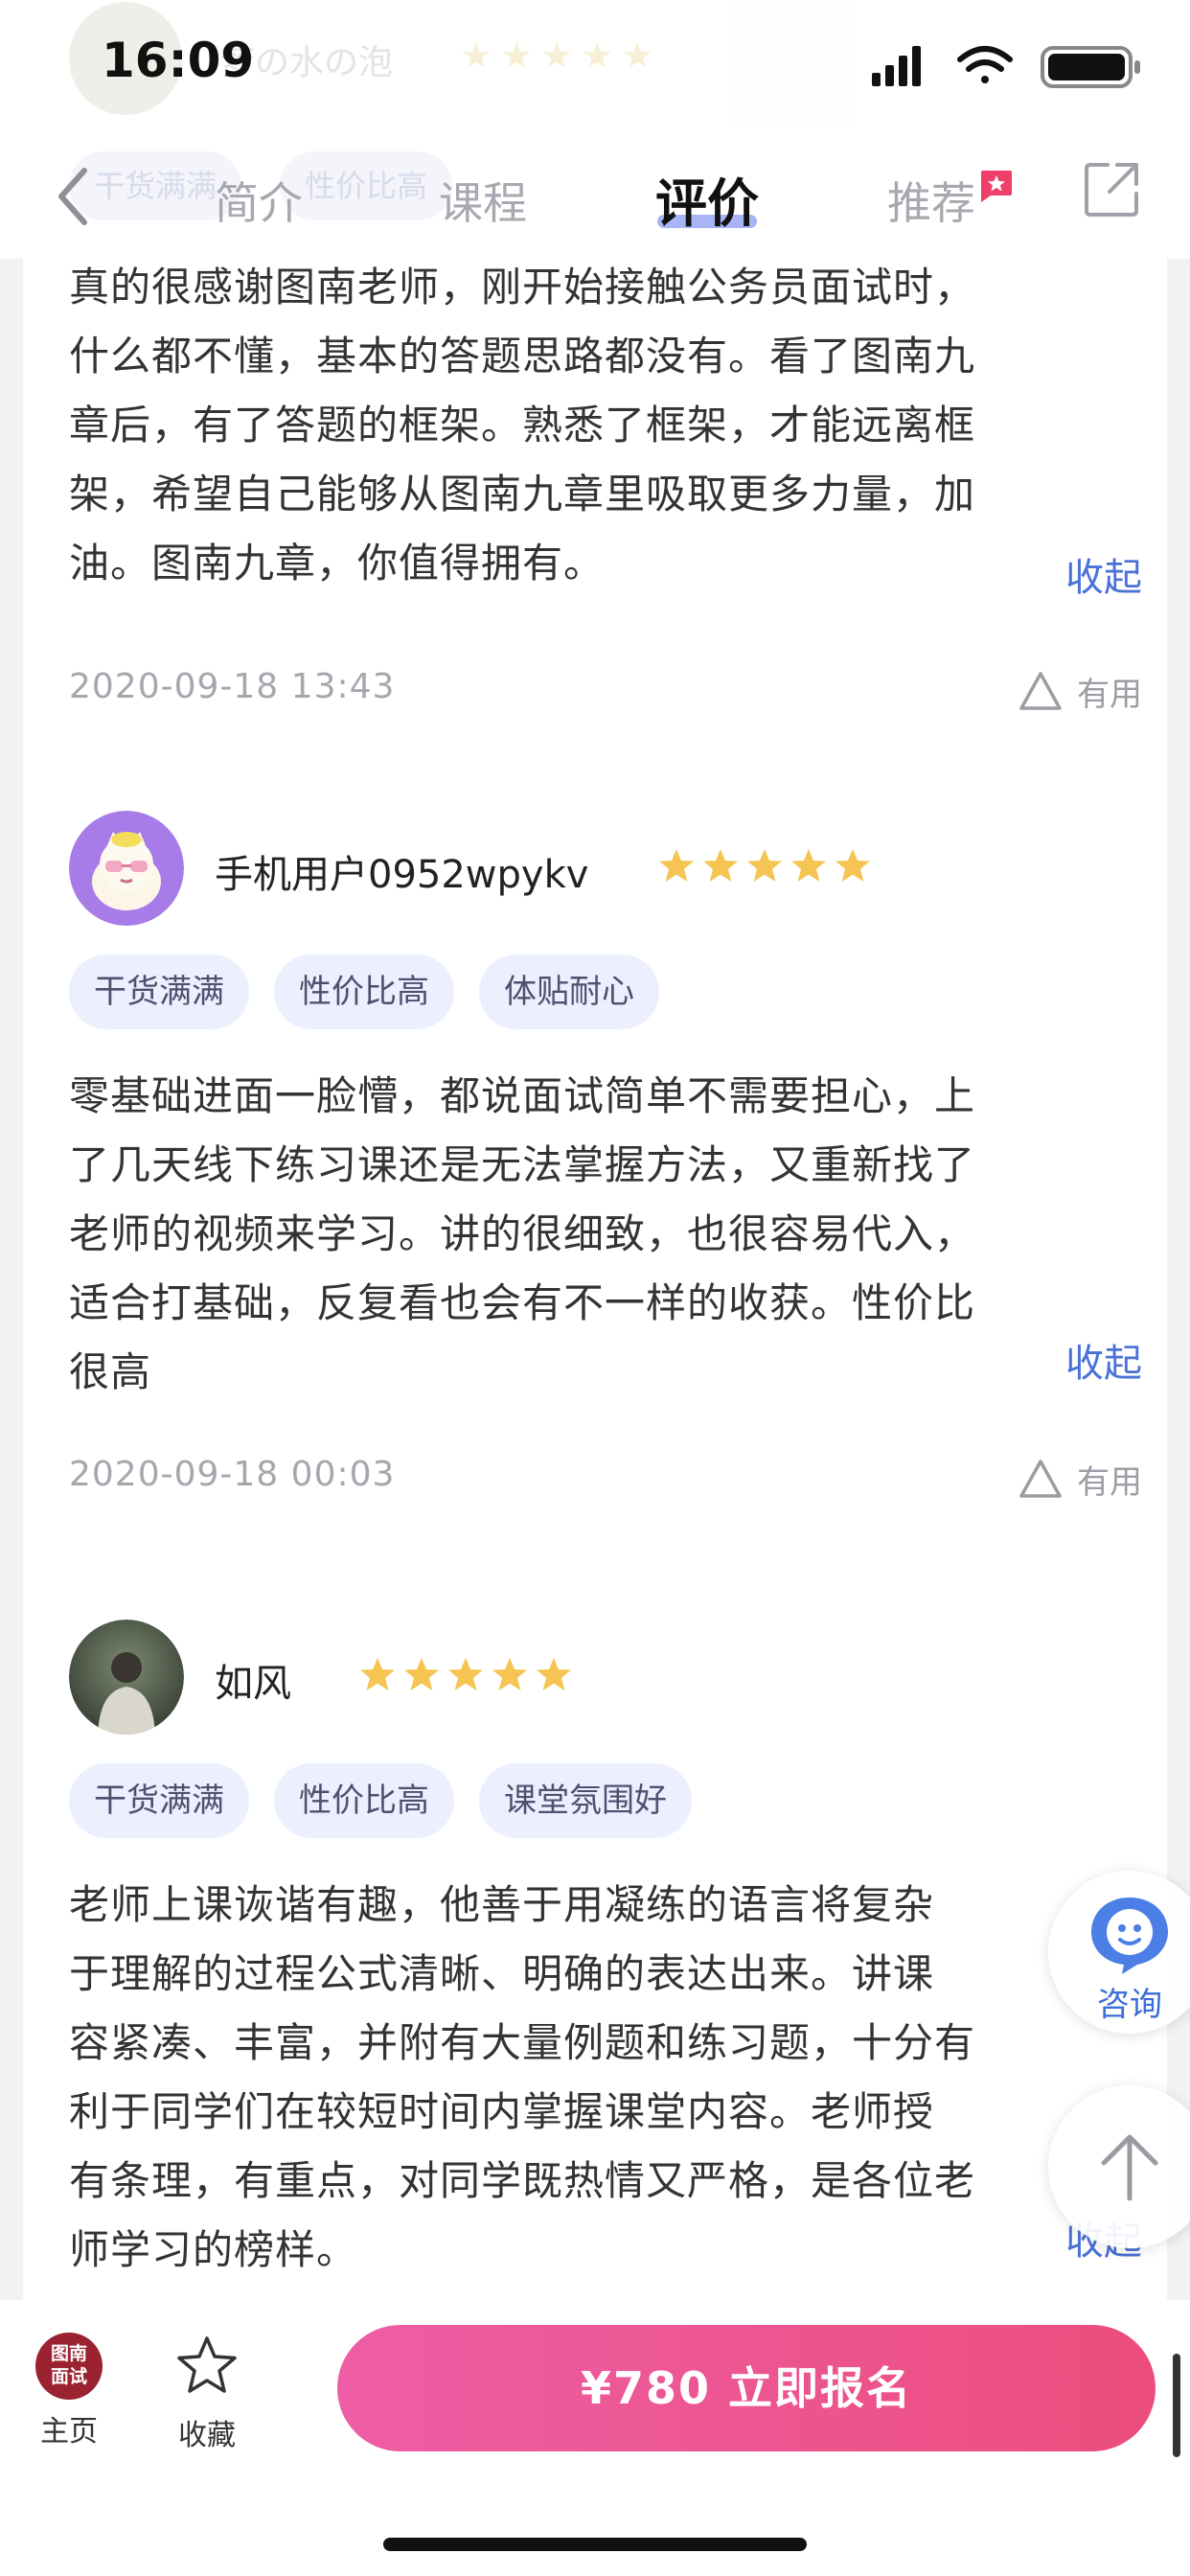 Image resolution: width=1190 pixels, height=2576 pixels. Describe the element at coordinates (1176, 2405) in the screenshot. I see `scrollbar` at that location.